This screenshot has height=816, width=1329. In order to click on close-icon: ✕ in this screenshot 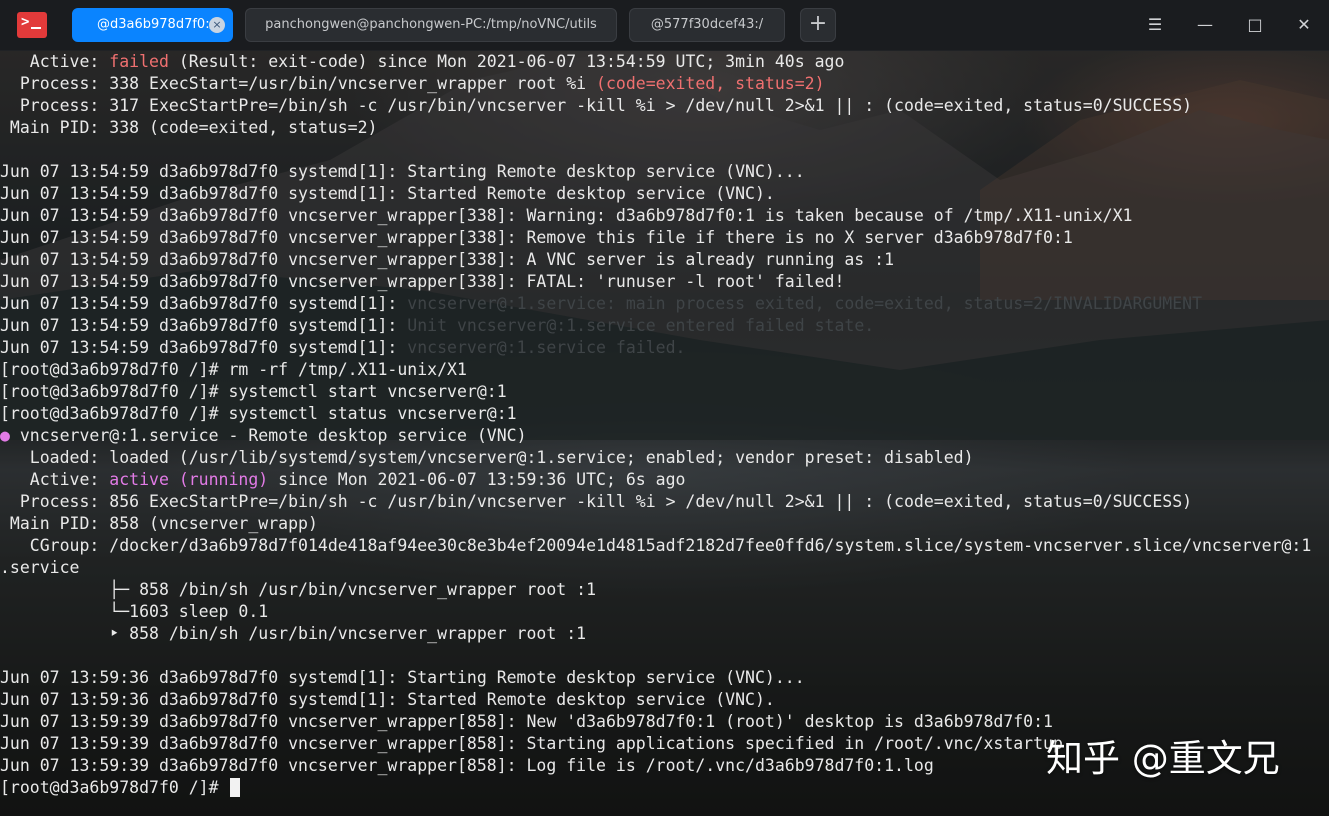, I will do `click(1304, 25)`.